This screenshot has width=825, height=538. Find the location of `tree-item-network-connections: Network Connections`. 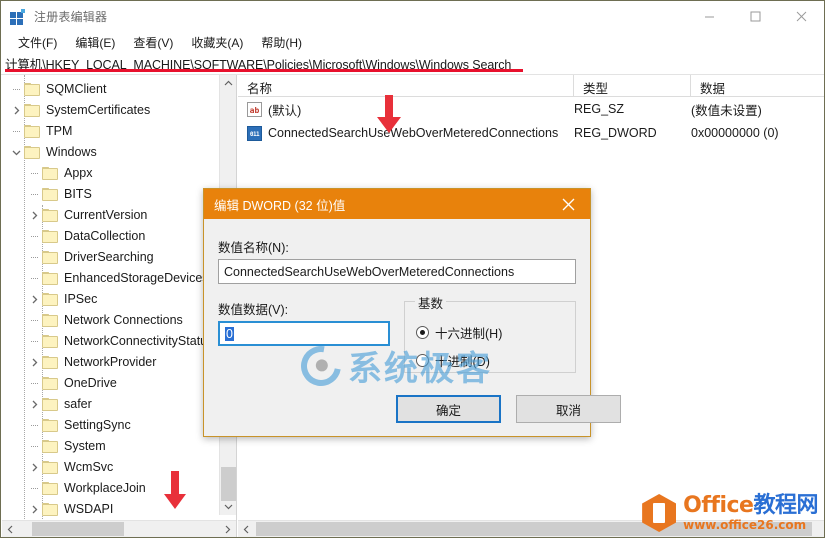

tree-item-network-connections: Network Connections is located at coordinates (111, 320).